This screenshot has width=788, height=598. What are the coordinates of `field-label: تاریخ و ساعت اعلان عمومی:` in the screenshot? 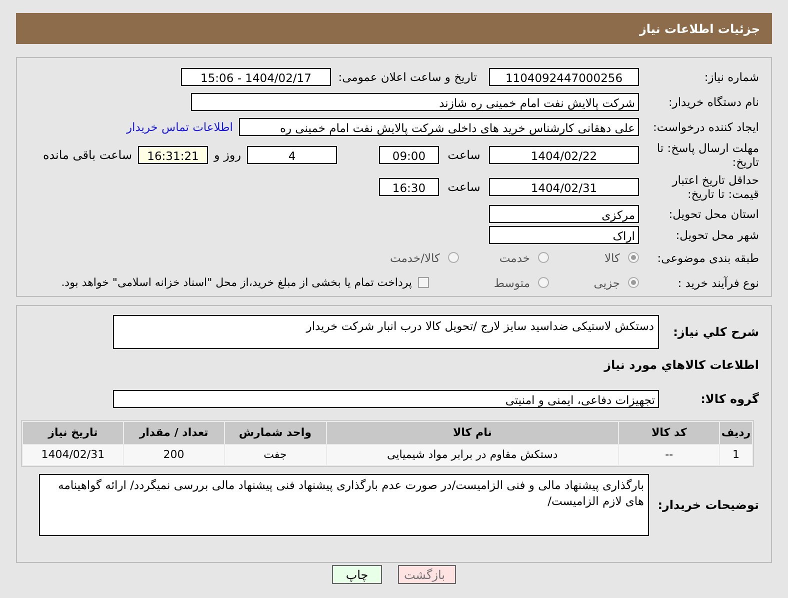 It's located at (407, 77).